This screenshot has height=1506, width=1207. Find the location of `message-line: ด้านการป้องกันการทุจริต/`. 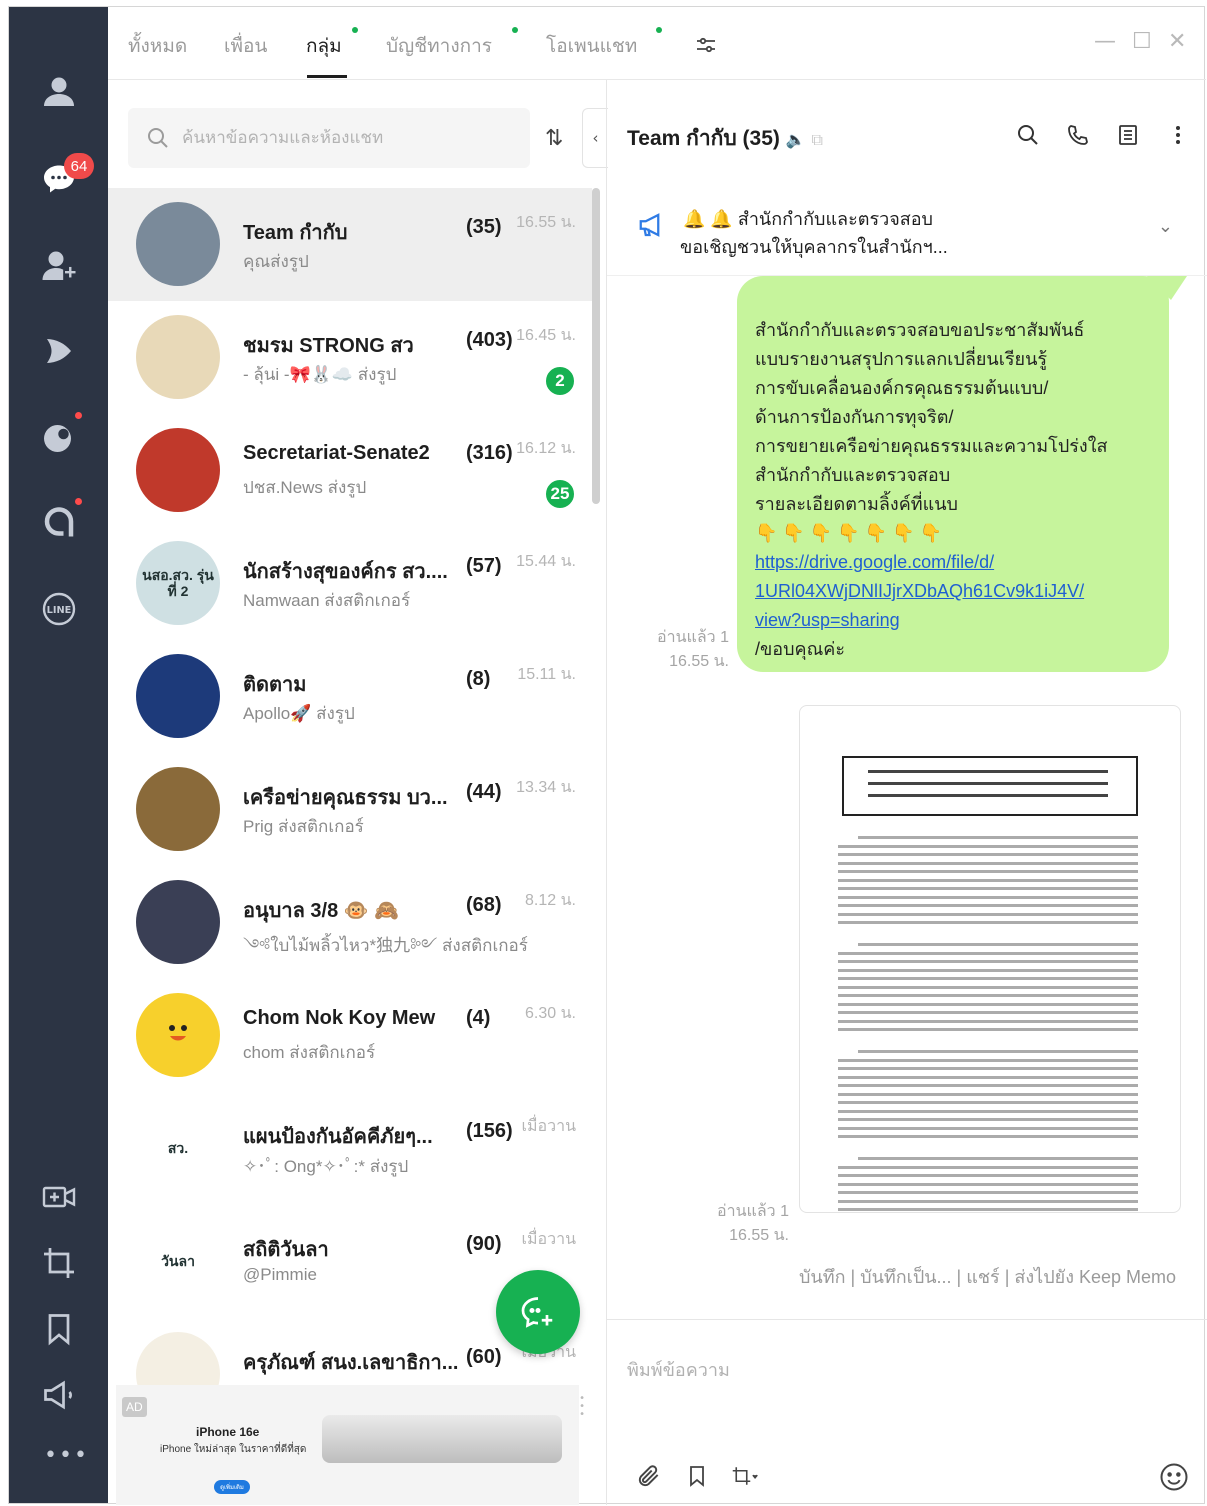

message-line: ด้านการป้องกันการทุจริต/ is located at coordinates (854, 417).